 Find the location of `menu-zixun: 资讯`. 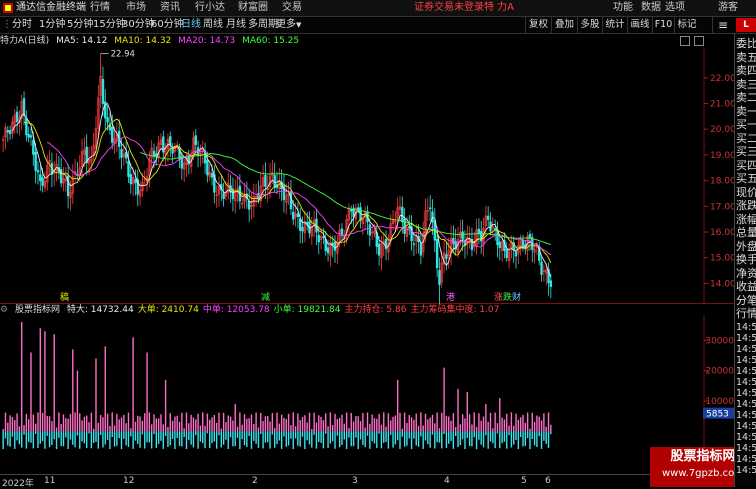

menu-zixun: 资讯 is located at coordinates (170, 8).